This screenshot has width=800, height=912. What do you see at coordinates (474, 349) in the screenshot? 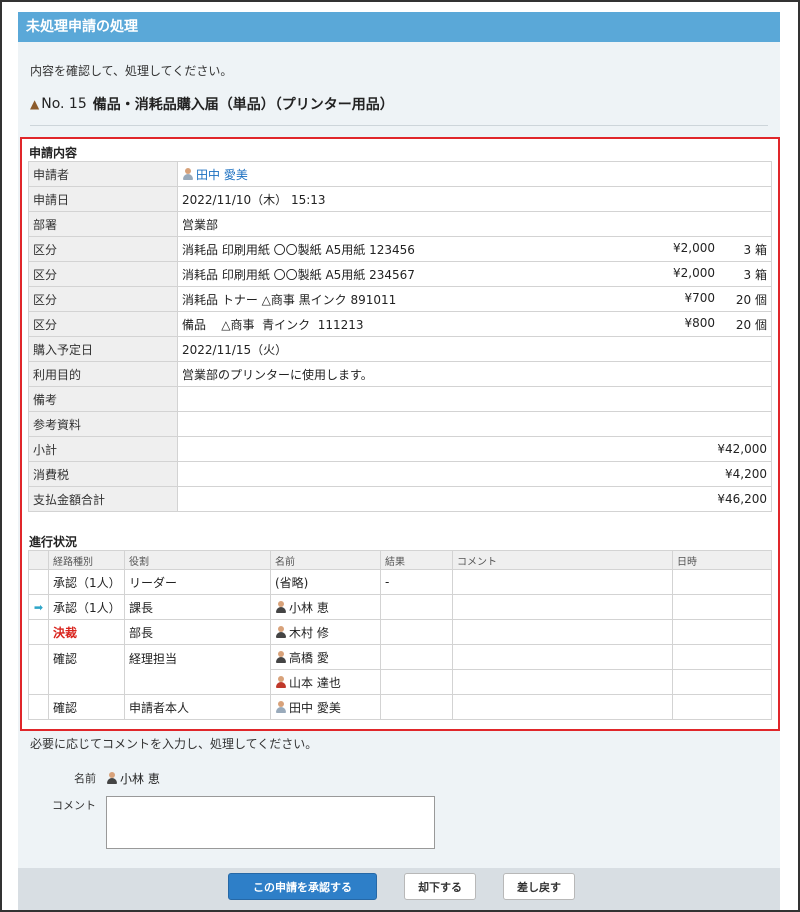
I see `purchase-date-value: 2022/11/15（火）` at bounding box center [474, 349].